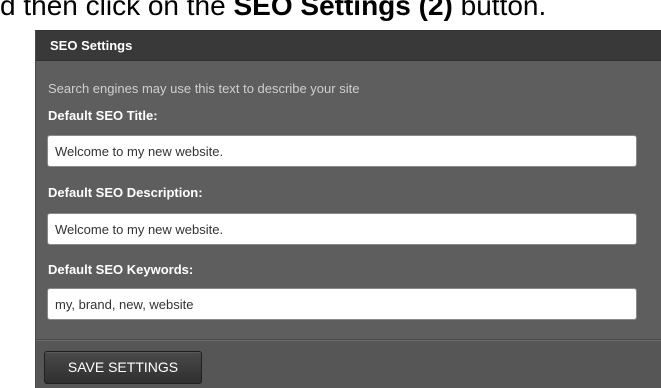 The width and height of the screenshot is (661, 388). I want to click on seo-keywords-label: Default SEO Keywords:, so click(121, 269).